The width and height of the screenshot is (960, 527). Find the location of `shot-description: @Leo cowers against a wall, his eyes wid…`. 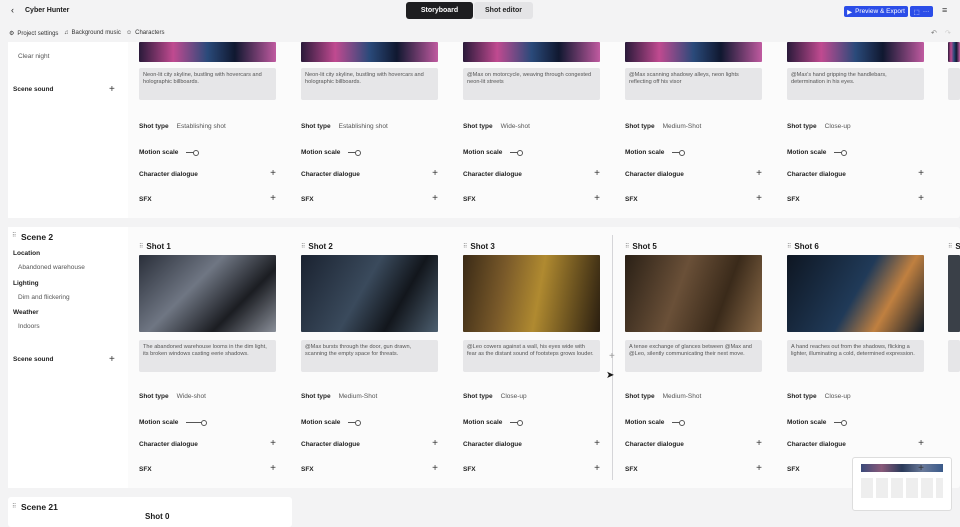

shot-description: @Leo cowers against a wall, his eyes wid… is located at coordinates (531, 356).